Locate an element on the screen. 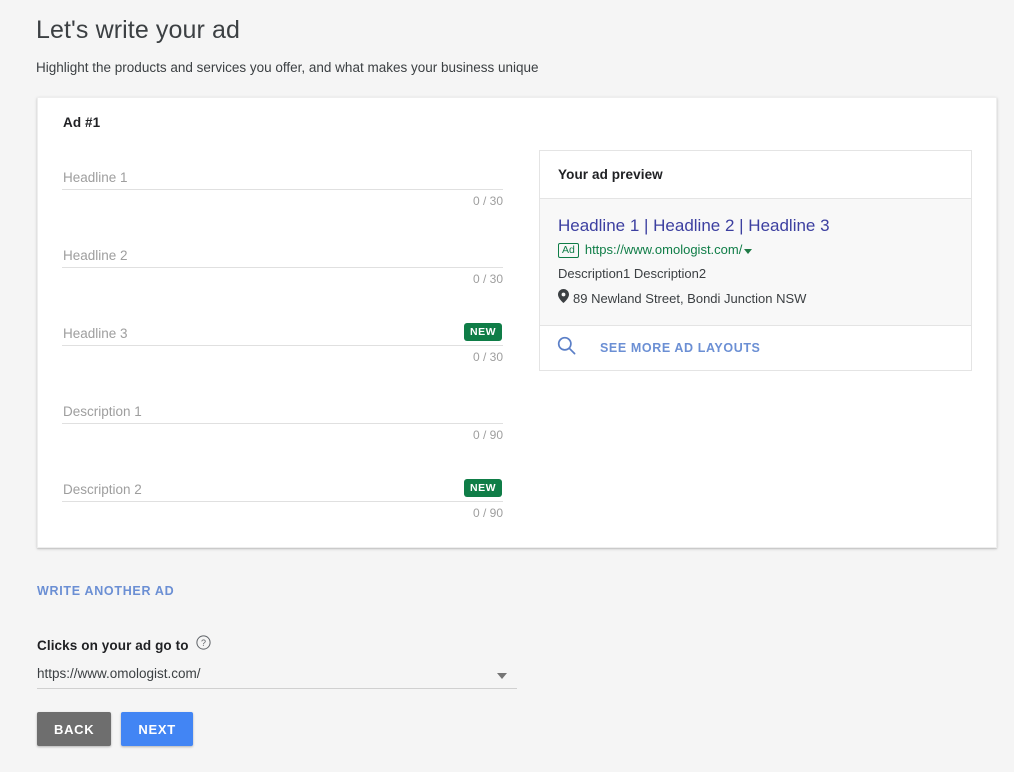 The height and width of the screenshot is (772, 1014). ad-preview-location-text: 89 Newland Street, Bondi Junction NSW is located at coordinates (690, 298).